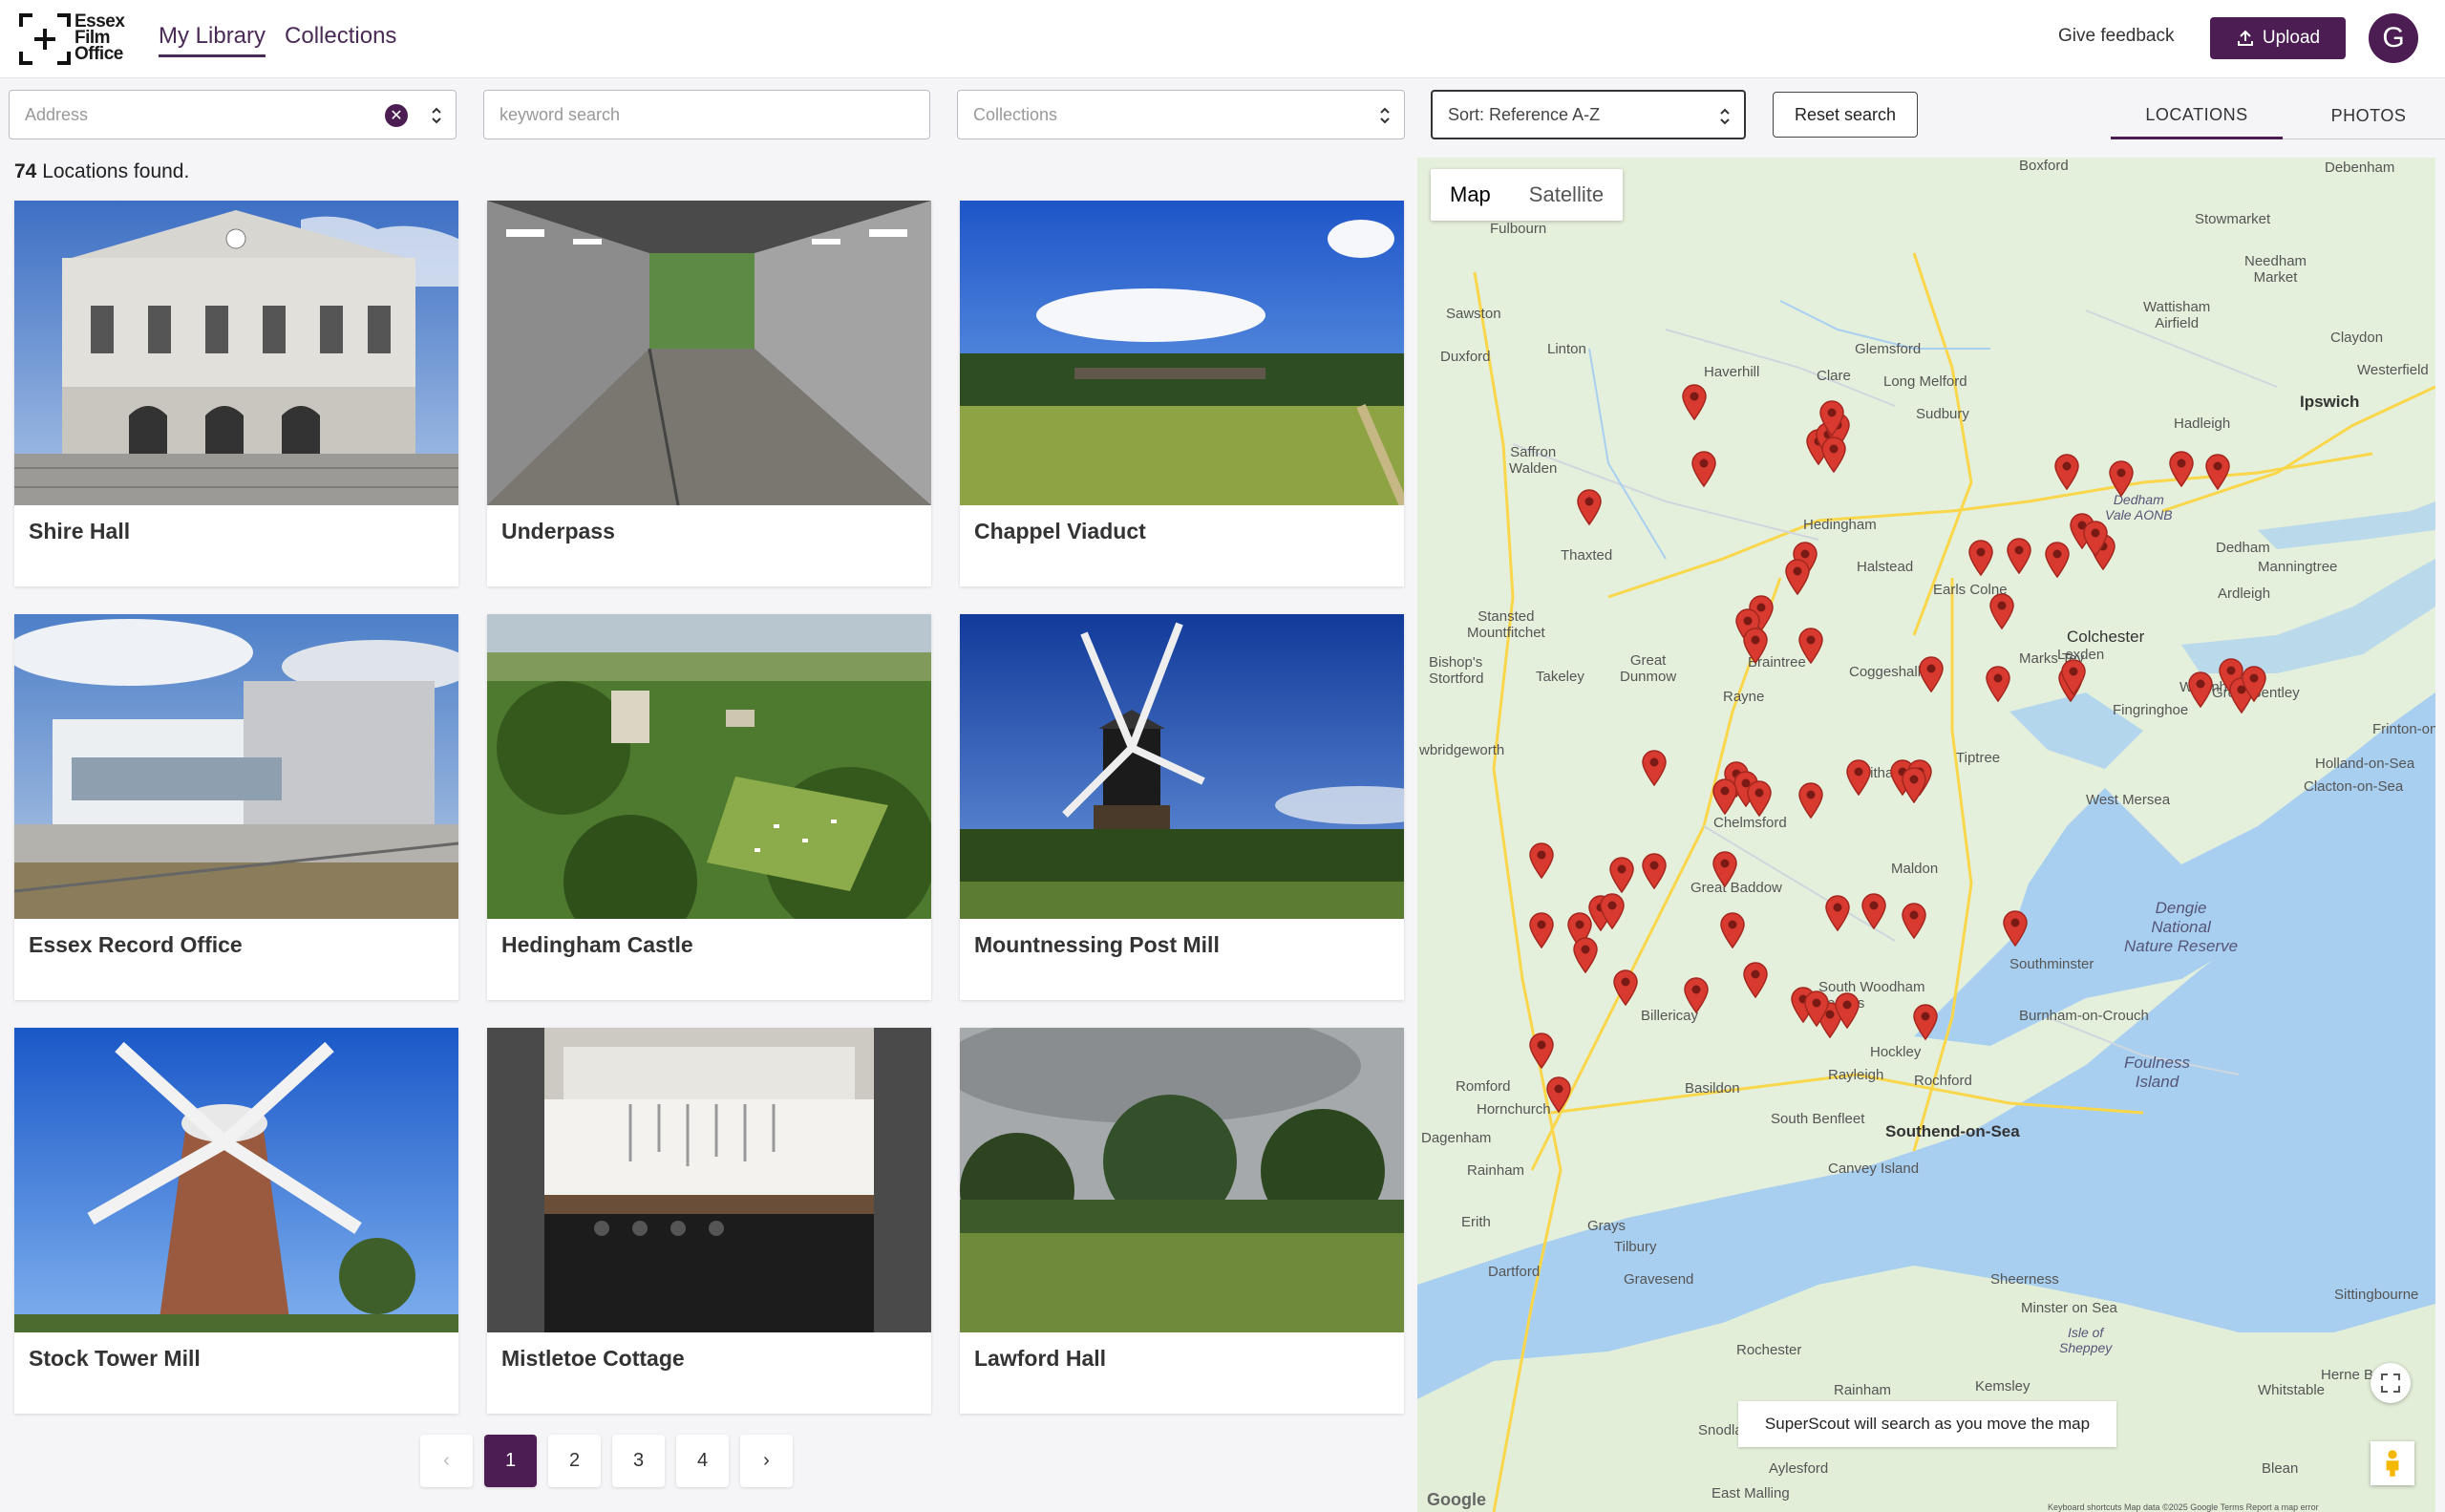 The height and width of the screenshot is (1512, 2445). Describe the element at coordinates (236, 1221) in the screenshot. I see `location-card: Stock Tower Mill` at that location.